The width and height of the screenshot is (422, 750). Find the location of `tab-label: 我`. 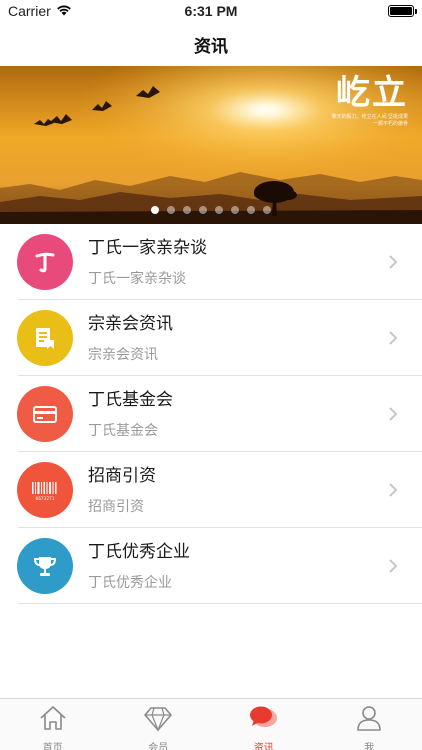

tab-label: 我 is located at coordinates (369, 746).